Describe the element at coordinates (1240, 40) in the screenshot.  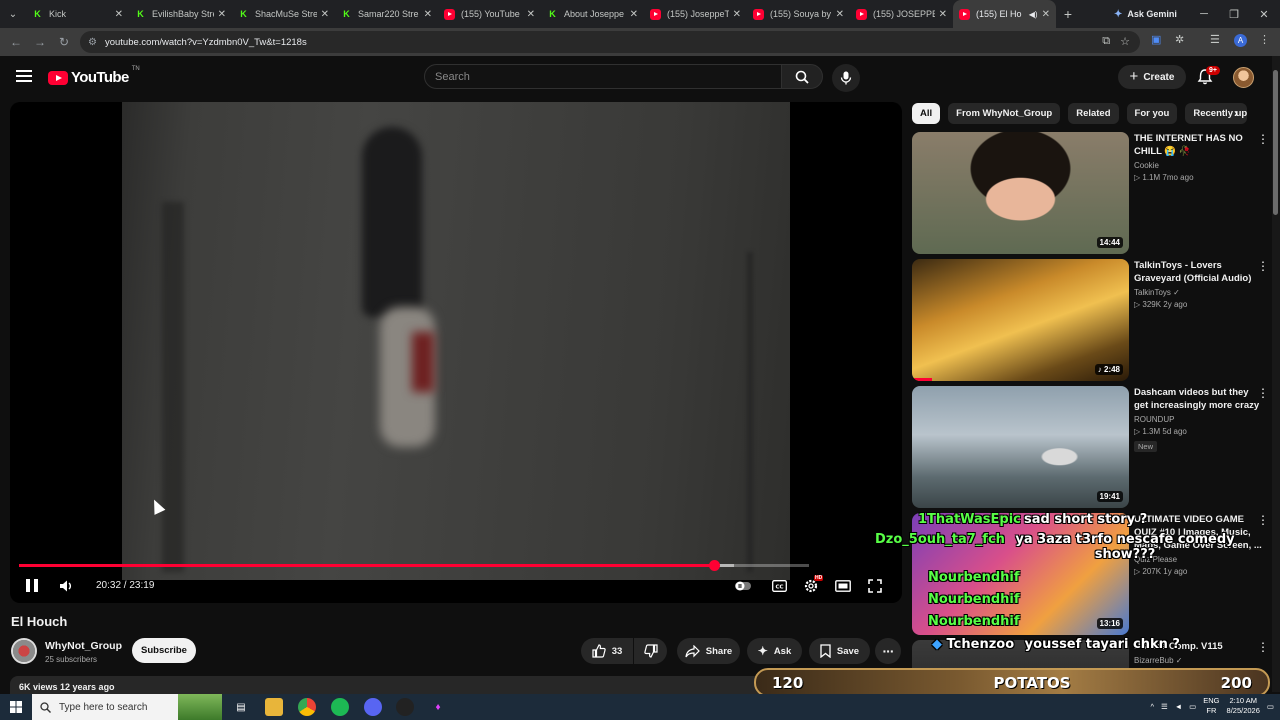
I see `profile-icon: A` at that location.